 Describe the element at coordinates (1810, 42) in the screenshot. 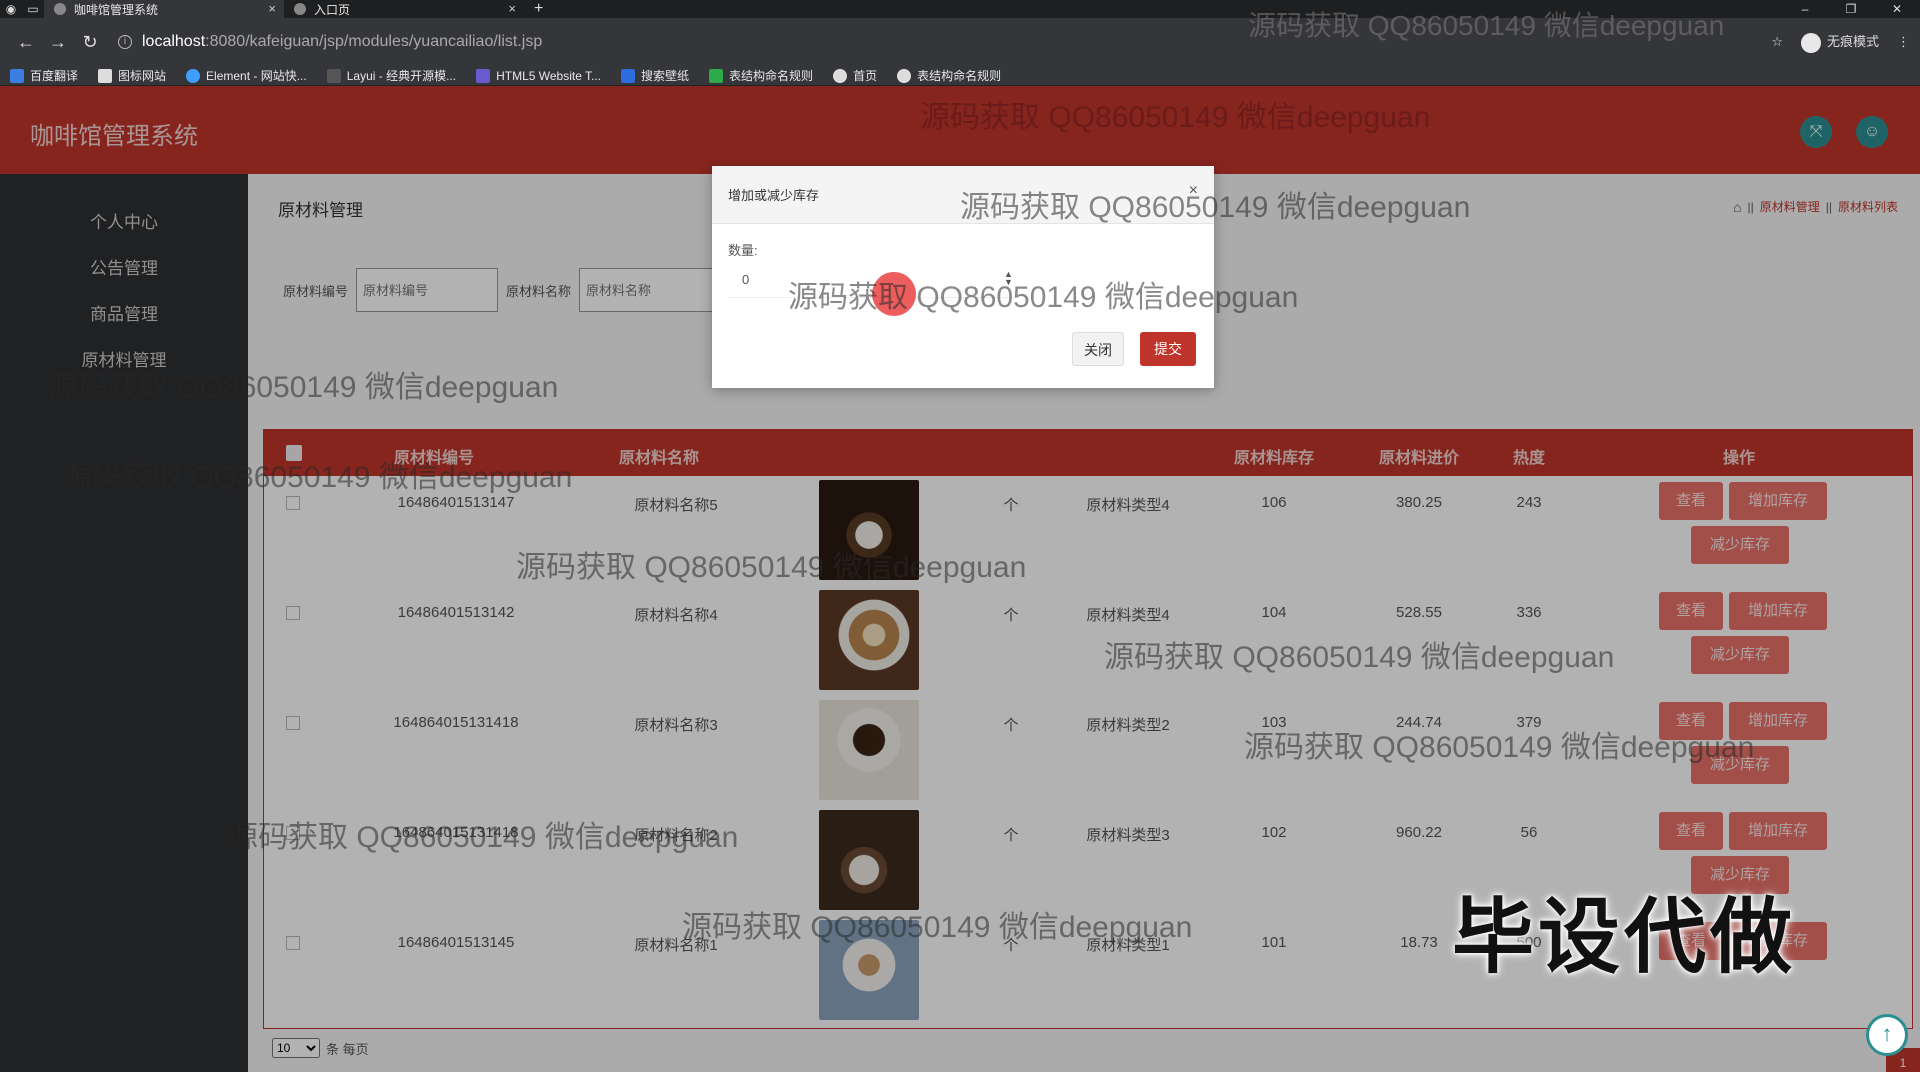

I see `incognito-icon` at that location.